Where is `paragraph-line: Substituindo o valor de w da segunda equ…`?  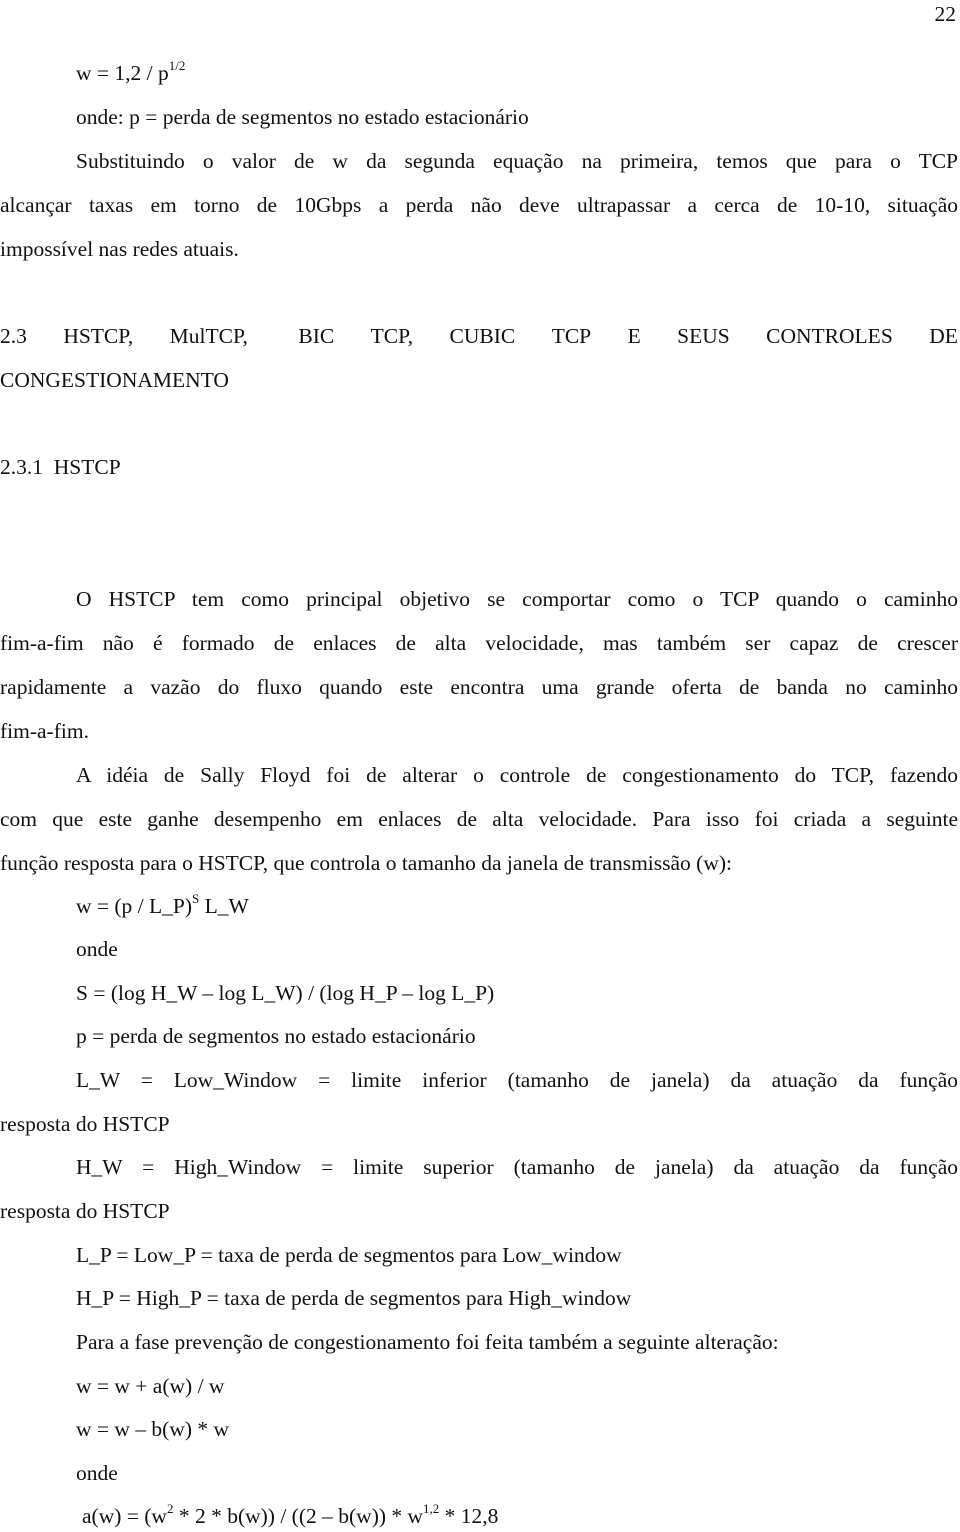 paragraph-line: Substituindo o valor de w da segunda equ… is located at coordinates (517, 161).